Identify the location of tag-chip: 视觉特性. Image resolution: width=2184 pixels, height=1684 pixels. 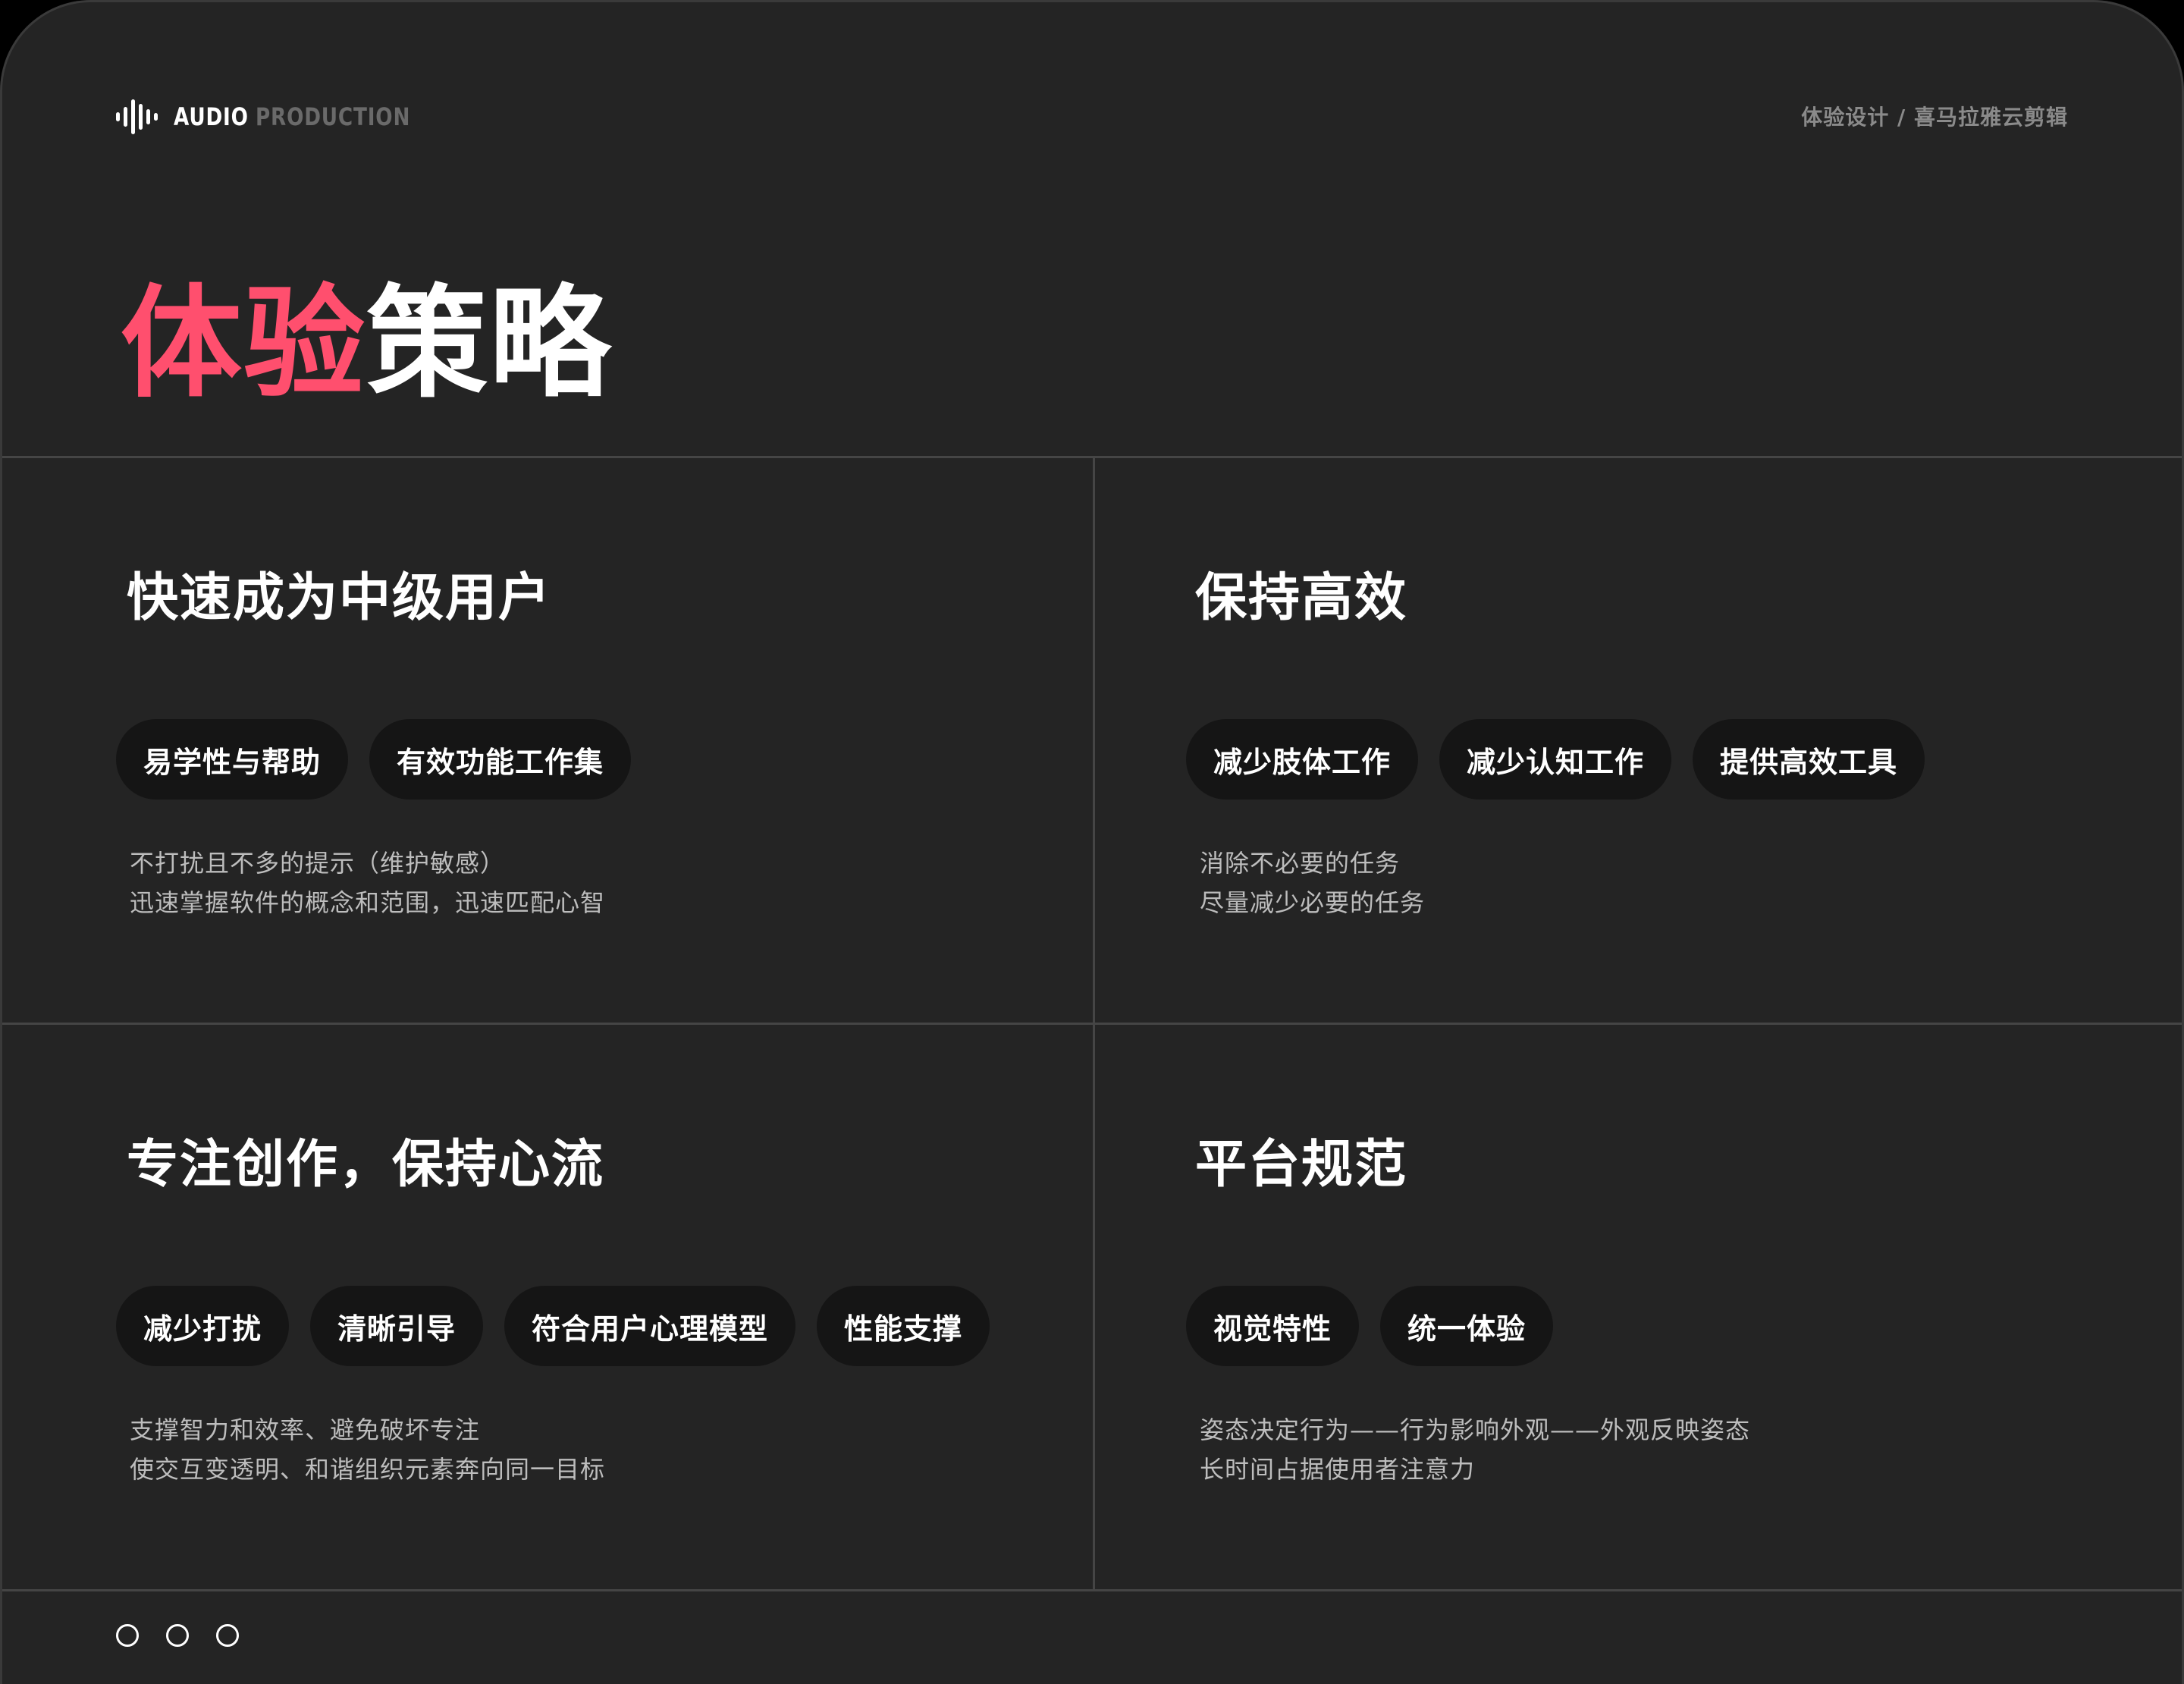
(1273, 1326).